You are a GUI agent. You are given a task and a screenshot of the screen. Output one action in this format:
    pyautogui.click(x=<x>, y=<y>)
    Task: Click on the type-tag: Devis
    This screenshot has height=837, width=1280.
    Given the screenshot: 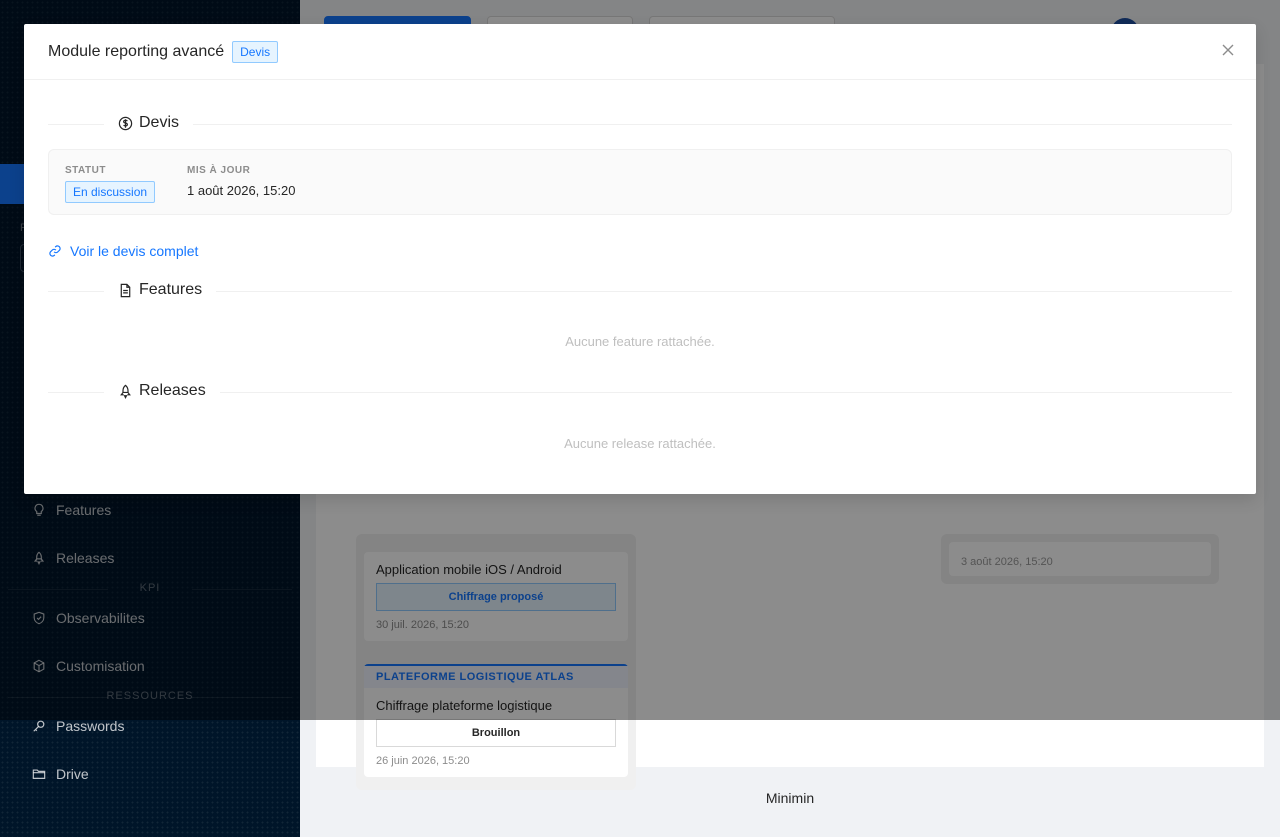 What is the action you would take?
    pyautogui.click(x=255, y=51)
    